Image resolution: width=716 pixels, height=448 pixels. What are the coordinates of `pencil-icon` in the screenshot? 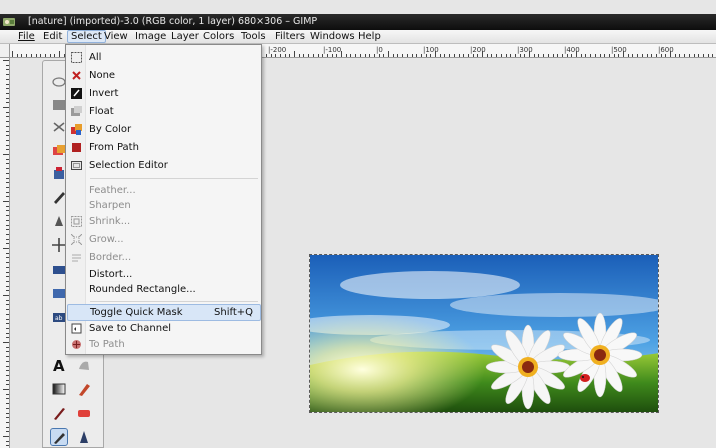 It's located at (84, 389).